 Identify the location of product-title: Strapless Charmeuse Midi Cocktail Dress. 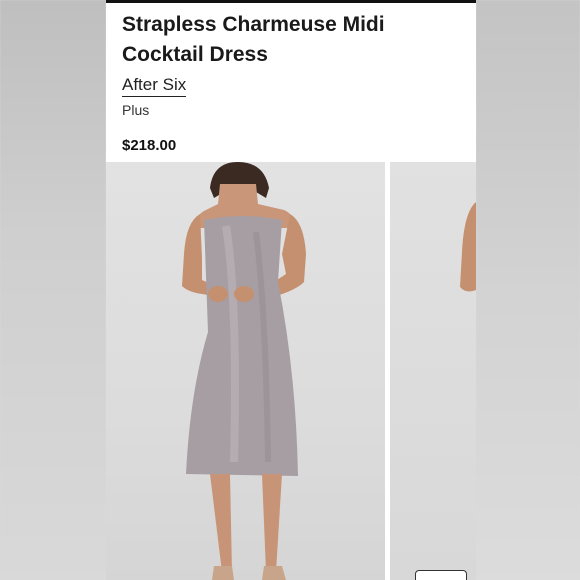
(253, 39).